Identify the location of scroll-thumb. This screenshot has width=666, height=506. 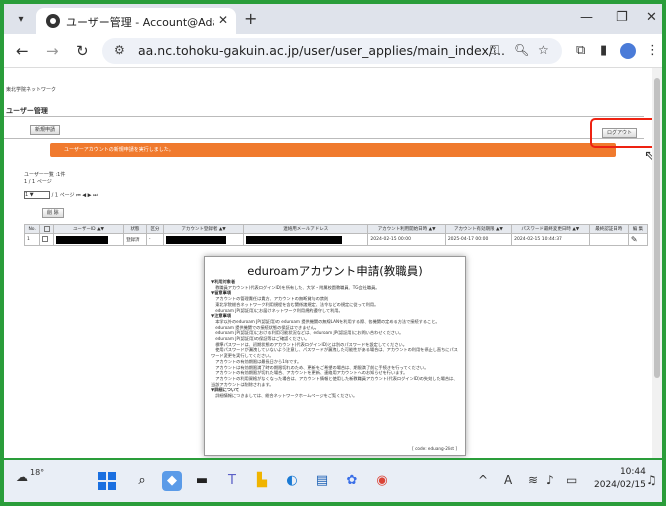
(657, 228).